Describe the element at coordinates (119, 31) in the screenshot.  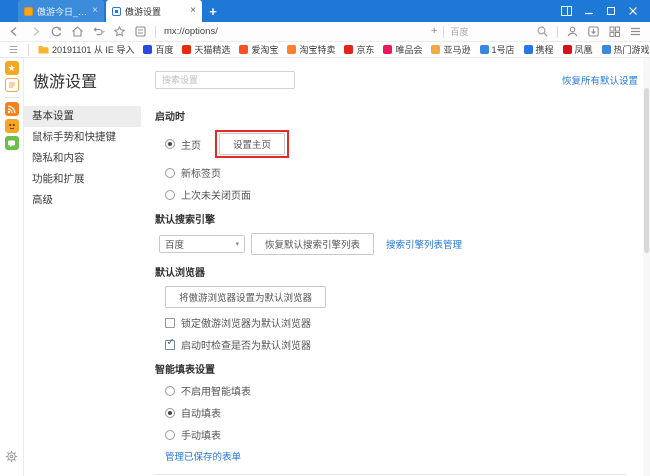
I see `favorite-star-icon` at that location.